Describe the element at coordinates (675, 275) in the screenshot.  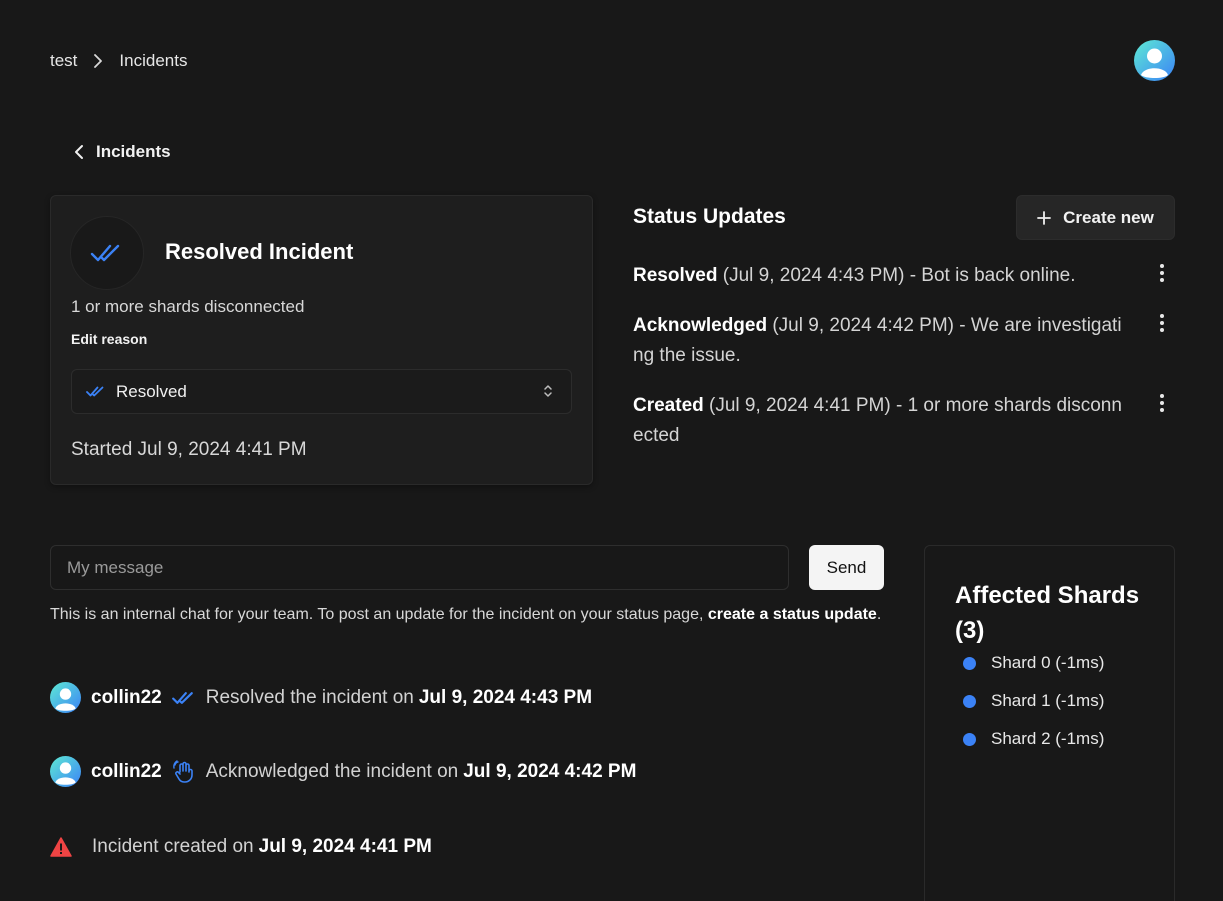
I see `status-update-status: Resolved` at that location.